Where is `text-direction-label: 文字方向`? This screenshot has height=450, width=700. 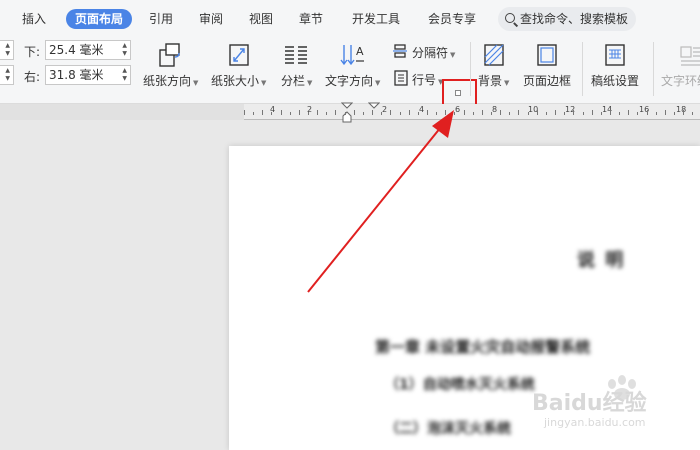
text-direction-label: 文字方向 is located at coordinates (349, 81).